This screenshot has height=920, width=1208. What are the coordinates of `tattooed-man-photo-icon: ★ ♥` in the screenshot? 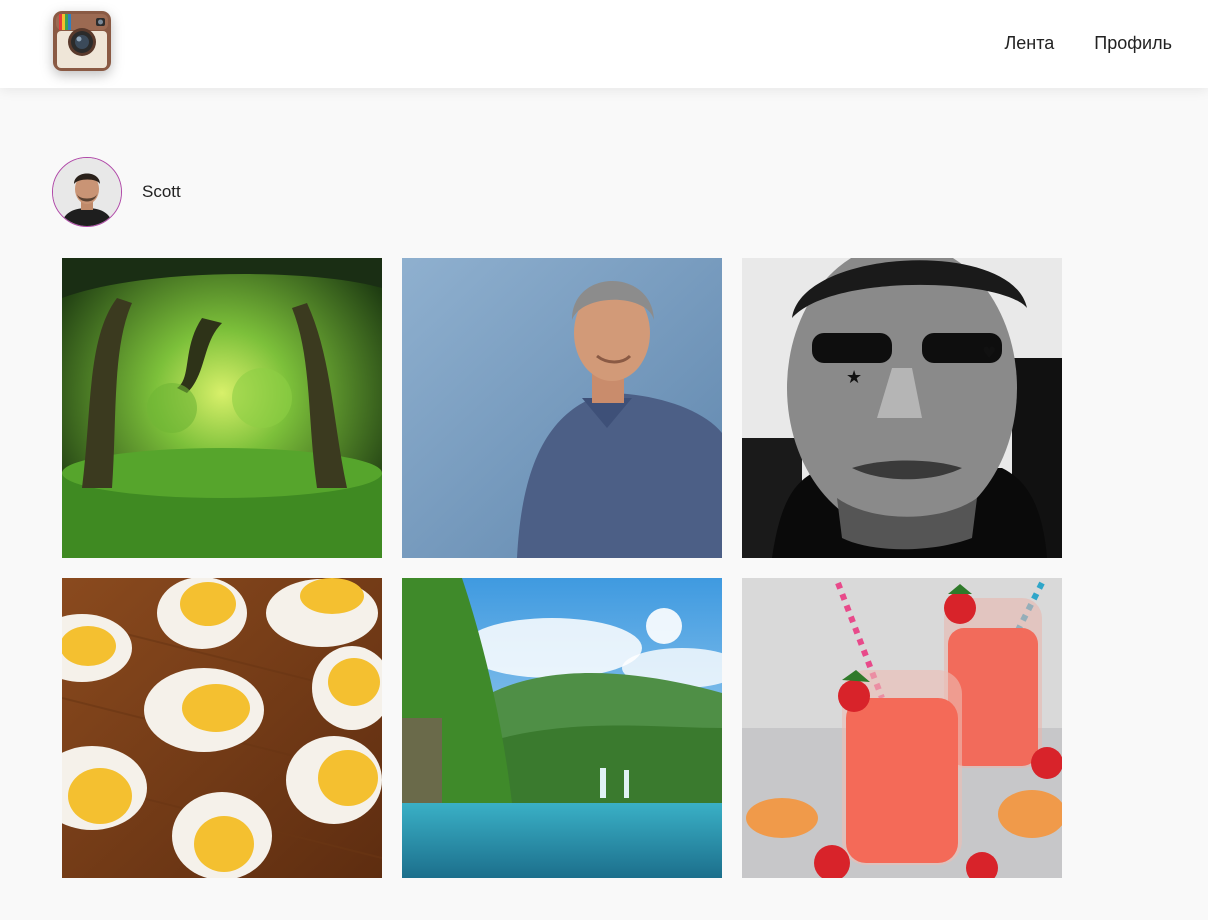 It's located at (902, 408).